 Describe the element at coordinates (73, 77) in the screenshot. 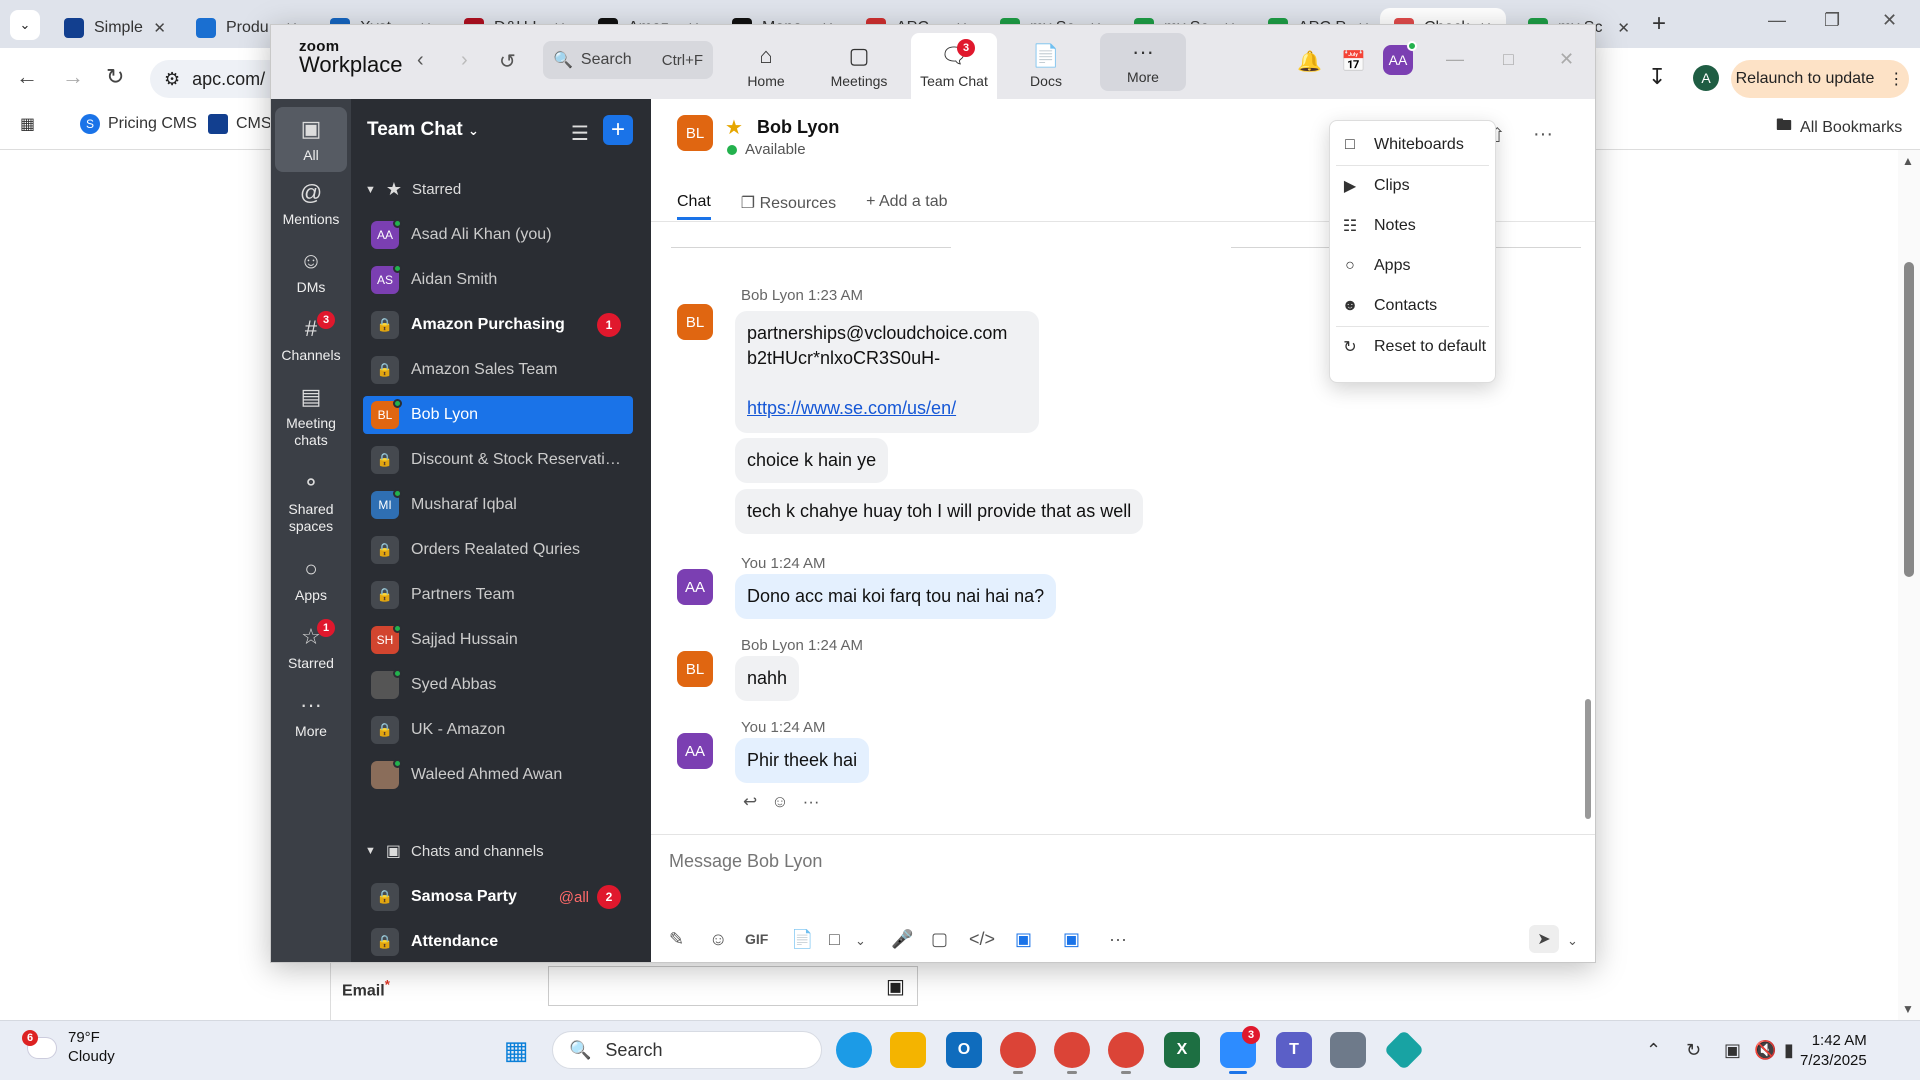

I see `forward-icon: →` at that location.